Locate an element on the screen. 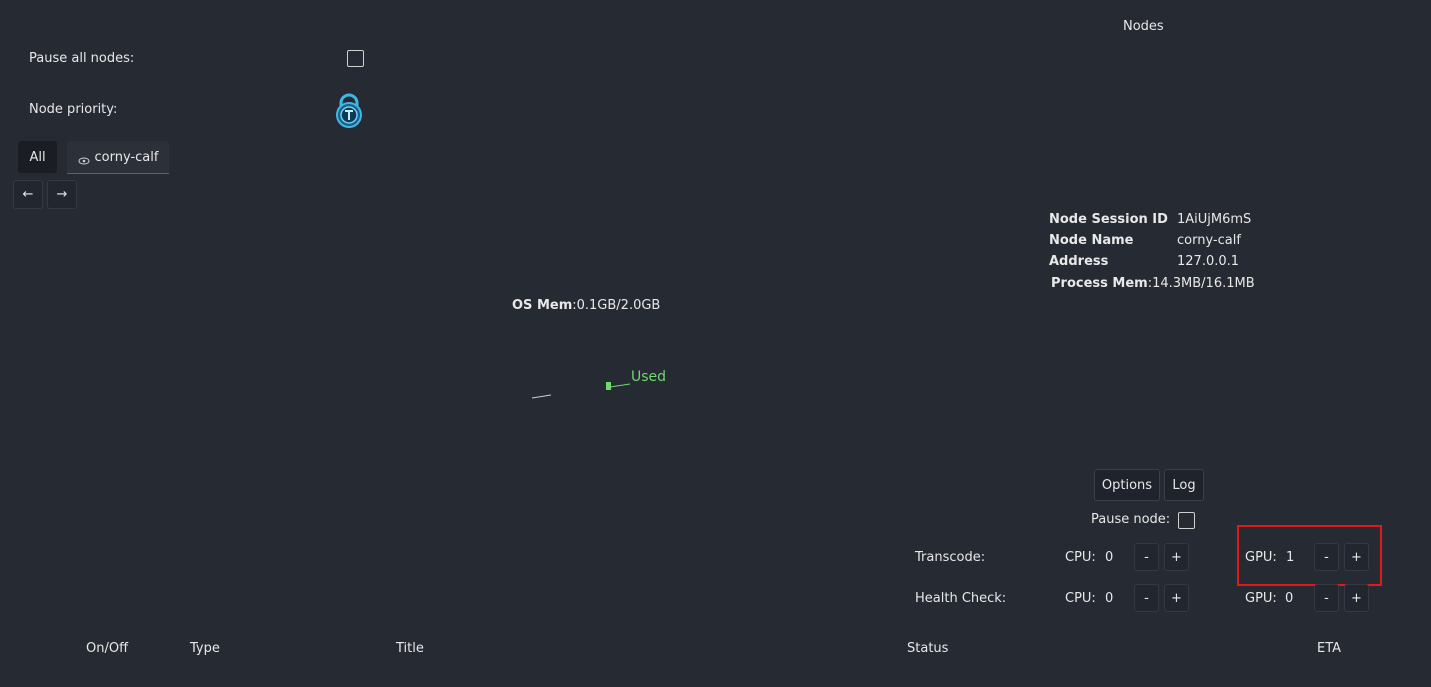 The image size is (1431, 687). transcode-cpu-value: 0 is located at coordinates (1109, 557).